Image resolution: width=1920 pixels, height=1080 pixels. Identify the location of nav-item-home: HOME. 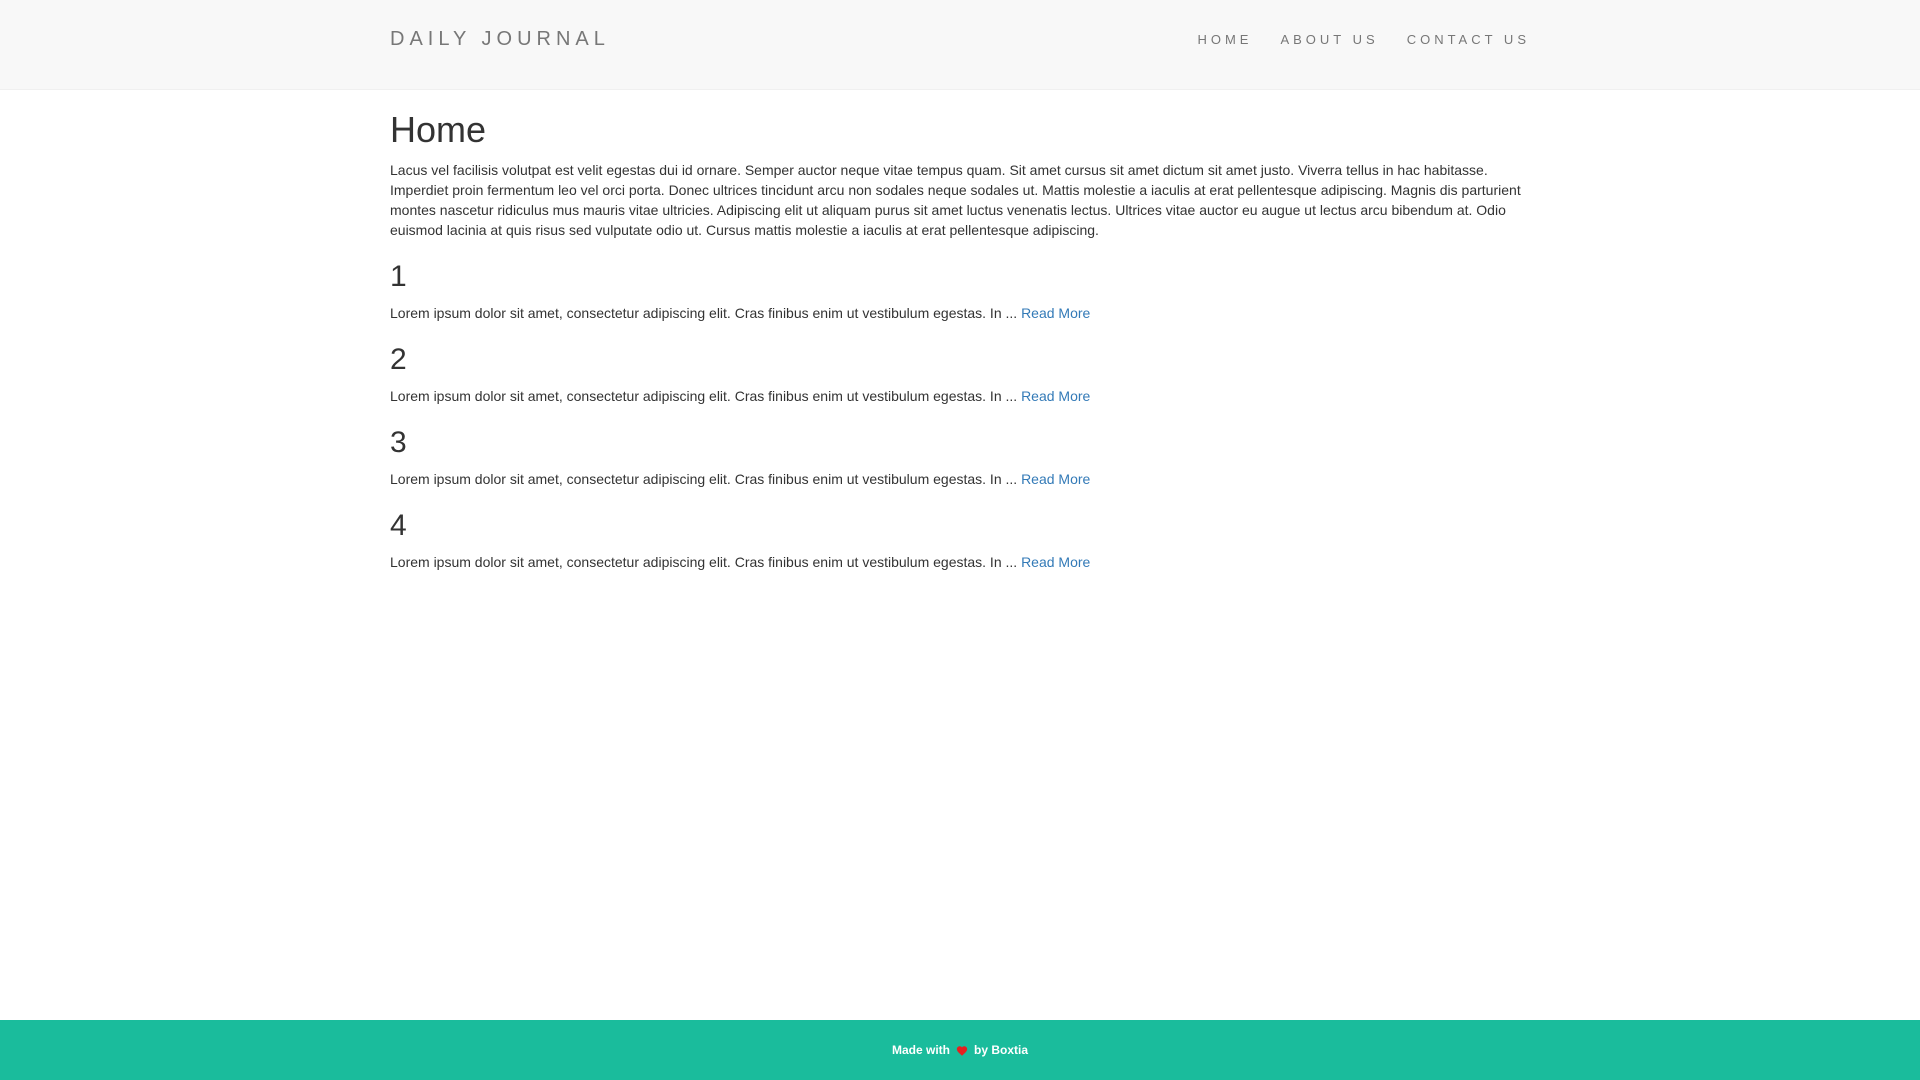
(1210, 40).